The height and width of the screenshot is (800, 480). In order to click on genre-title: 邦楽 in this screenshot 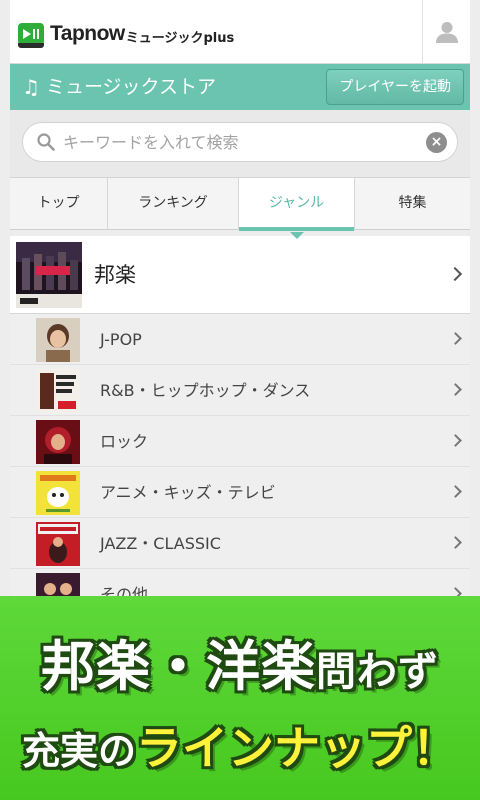, I will do `click(115, 275)`.